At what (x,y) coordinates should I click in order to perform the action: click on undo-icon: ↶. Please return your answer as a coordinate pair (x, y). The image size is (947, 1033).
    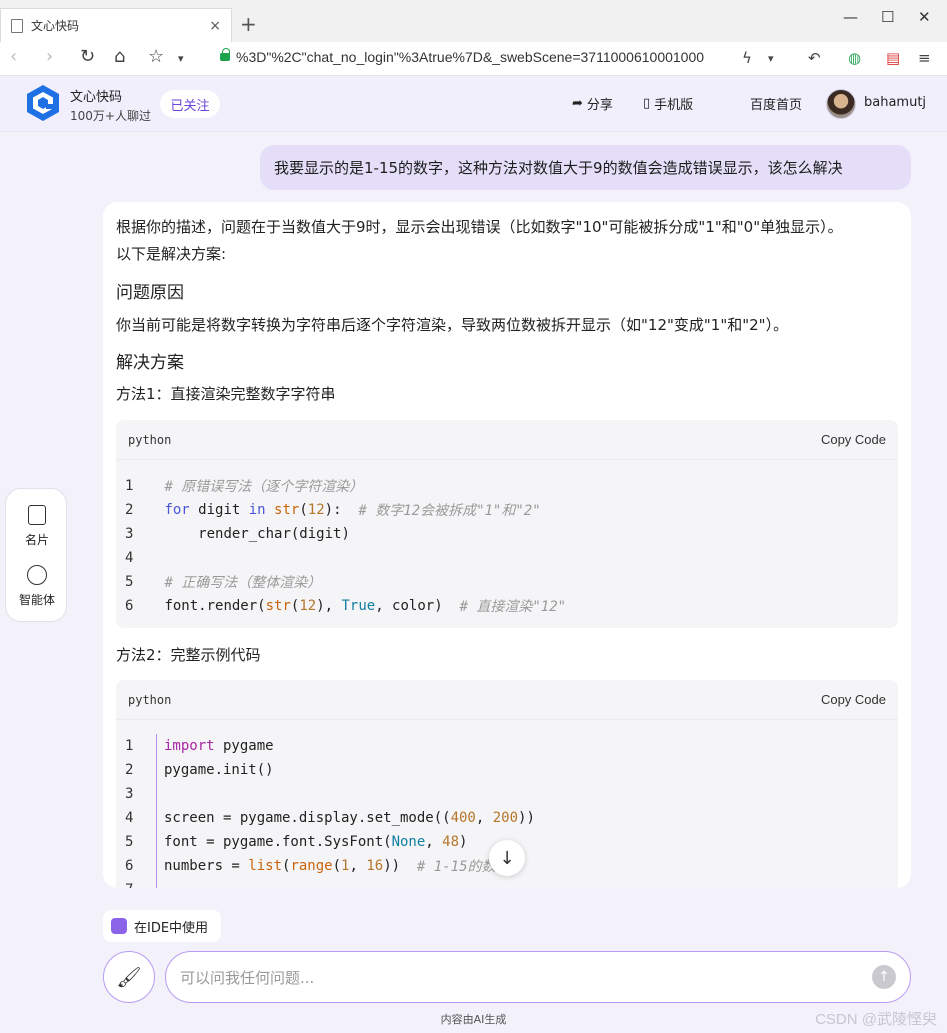
    Looking at the image, I should click on (814, 58).